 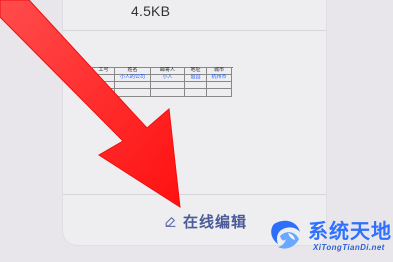 I want to click on spreadsheet-preview: 工号 姓名 邮寄人 地址 城市 小人的公司 小人 留园 杭州市, so click(x=162, y=82).